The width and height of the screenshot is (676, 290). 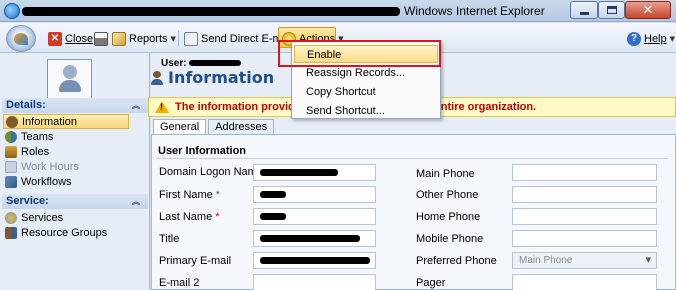 What do you see at coordinates (12, 11) in the screenshot?
I see `internet-explorer-icon` at bounding box center [12, 11].